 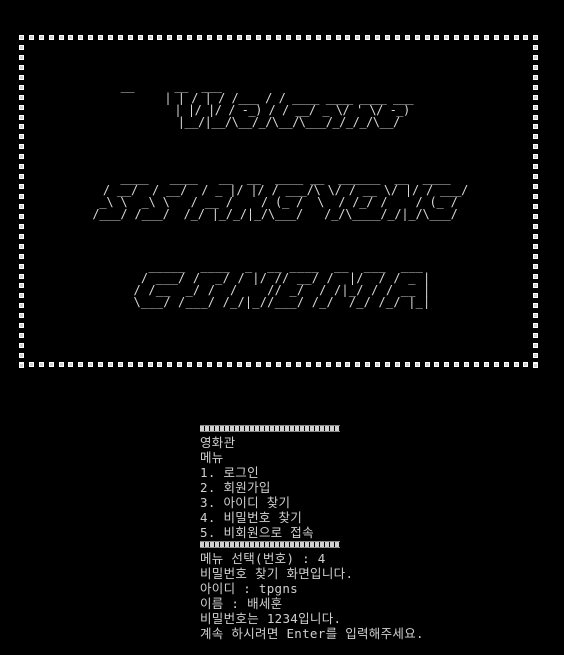 I want to click on frame-bottom-border, so click(x=279, y=365).